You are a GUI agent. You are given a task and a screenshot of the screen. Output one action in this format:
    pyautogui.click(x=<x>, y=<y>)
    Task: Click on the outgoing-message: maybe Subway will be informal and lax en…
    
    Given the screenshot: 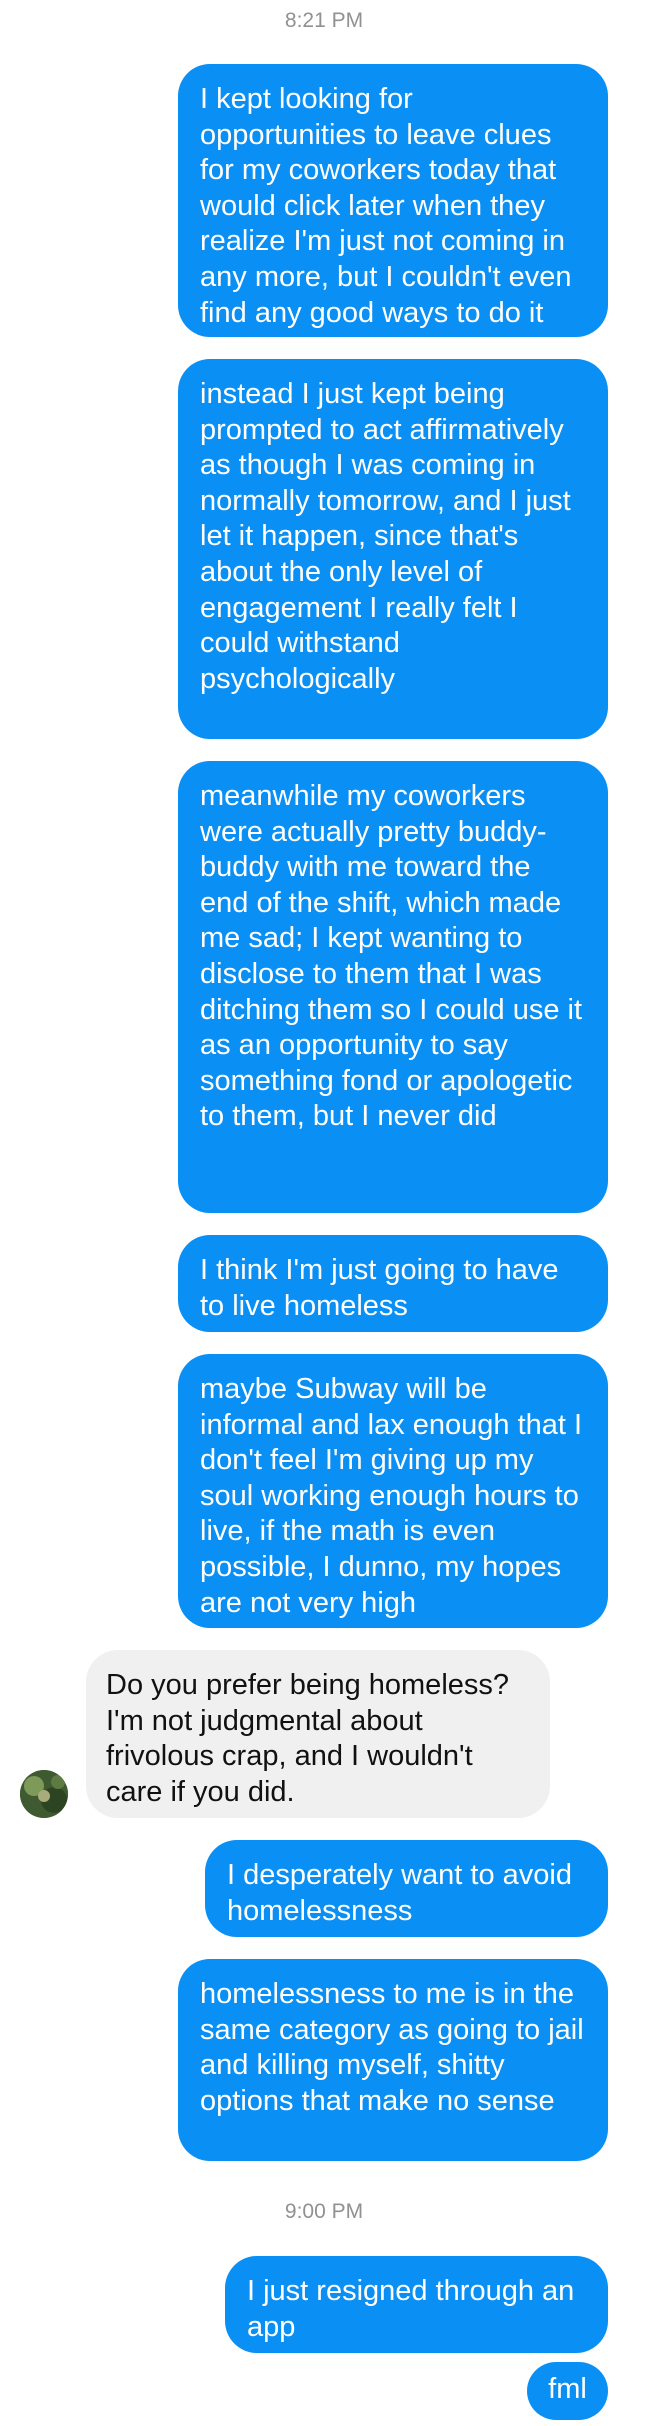 What is the action you would take?
    pyautogui.click(x=393, y=1491)
    